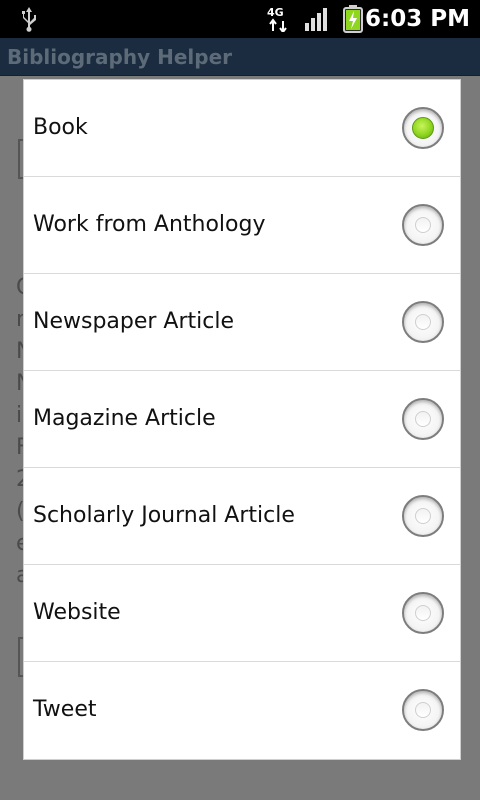 This screenshot has width=480, height=800. I want to click on usb-icon, so click(29, 19).